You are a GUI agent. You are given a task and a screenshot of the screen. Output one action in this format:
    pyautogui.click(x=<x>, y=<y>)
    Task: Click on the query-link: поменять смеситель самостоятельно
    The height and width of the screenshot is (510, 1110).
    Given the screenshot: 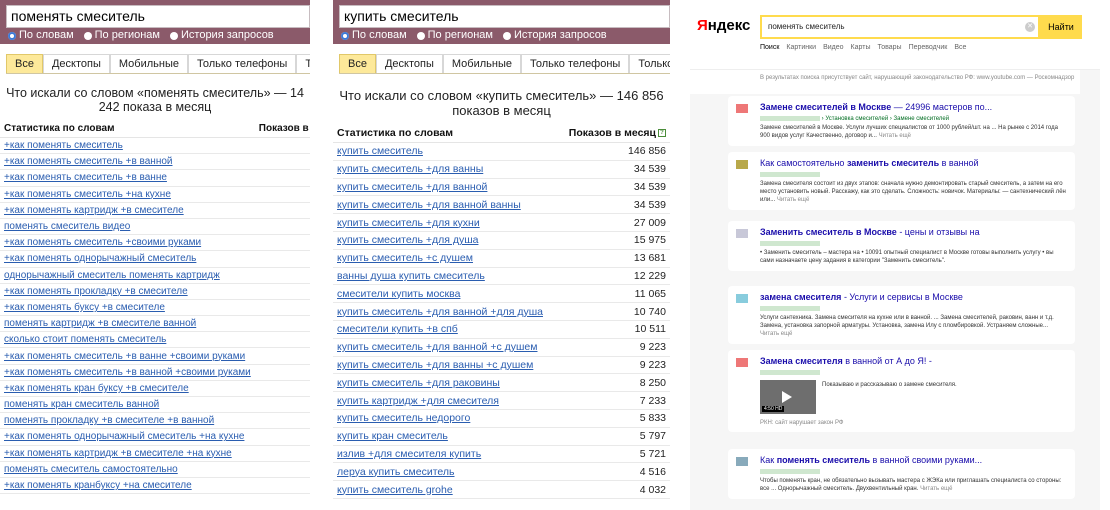 What is the action you would take?
    pyautogui.click(x=127, y=469)
    